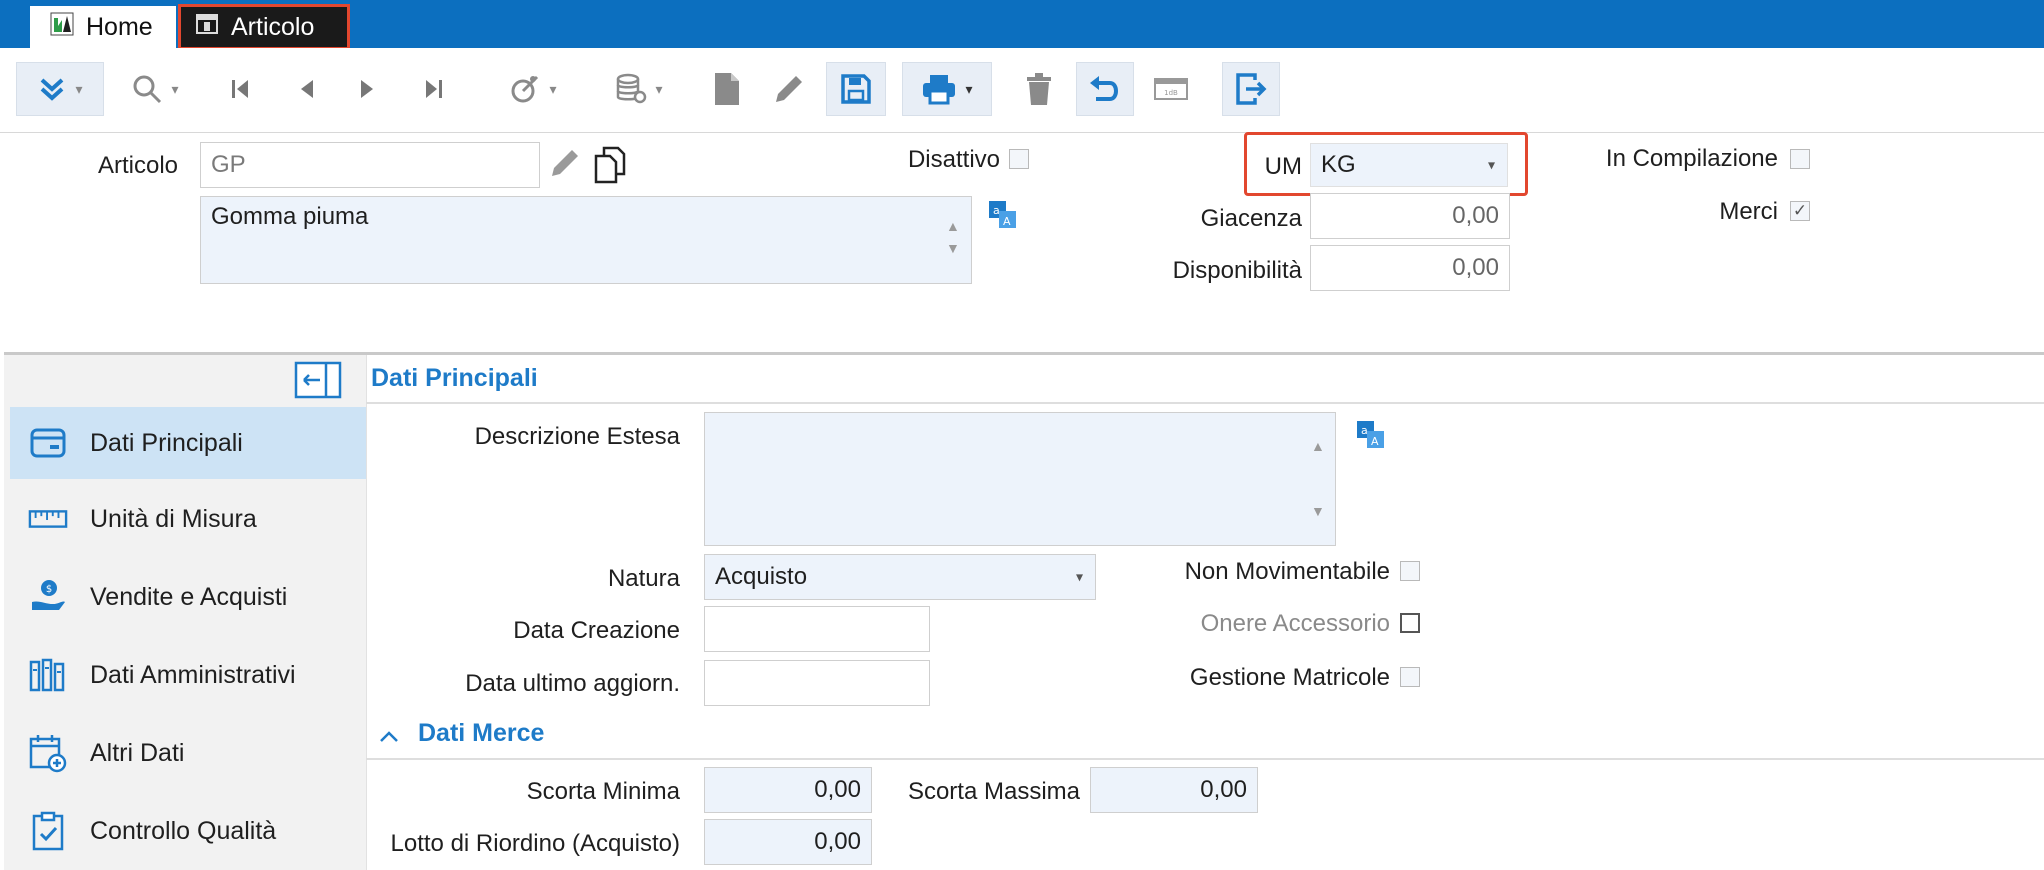 The height and width of the screenshot is (870, 2044). Describe the element at coordinates (183, 830) in the screenshot. I see `sidebar-item-label: Controllo Qualità` at that location.